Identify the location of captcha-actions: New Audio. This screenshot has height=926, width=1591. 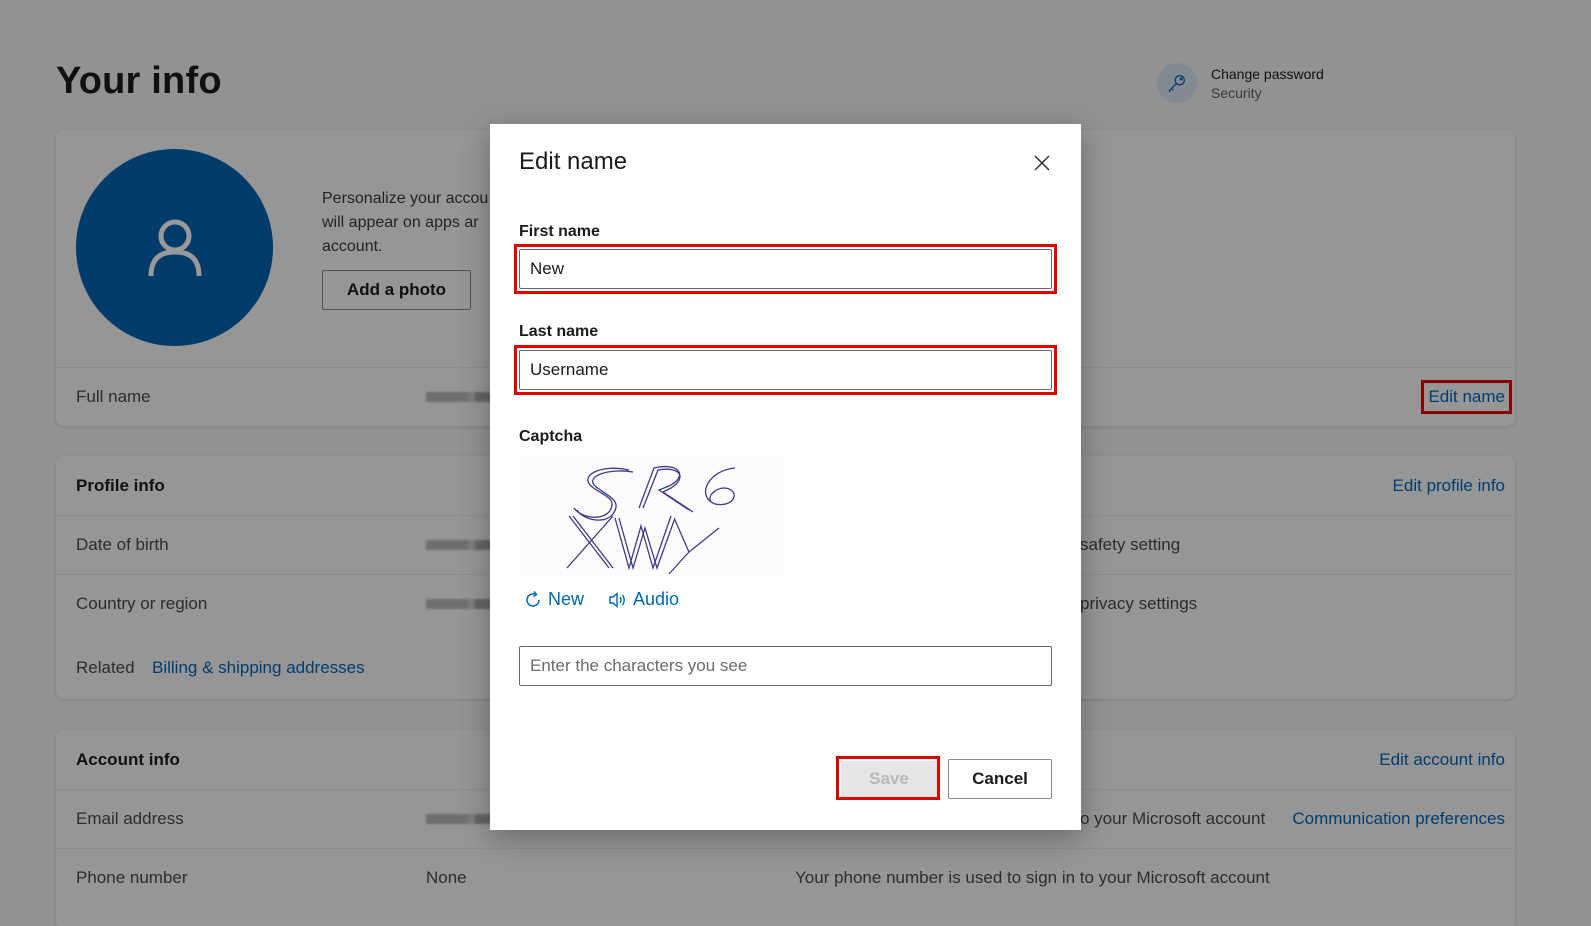
(601, 599).